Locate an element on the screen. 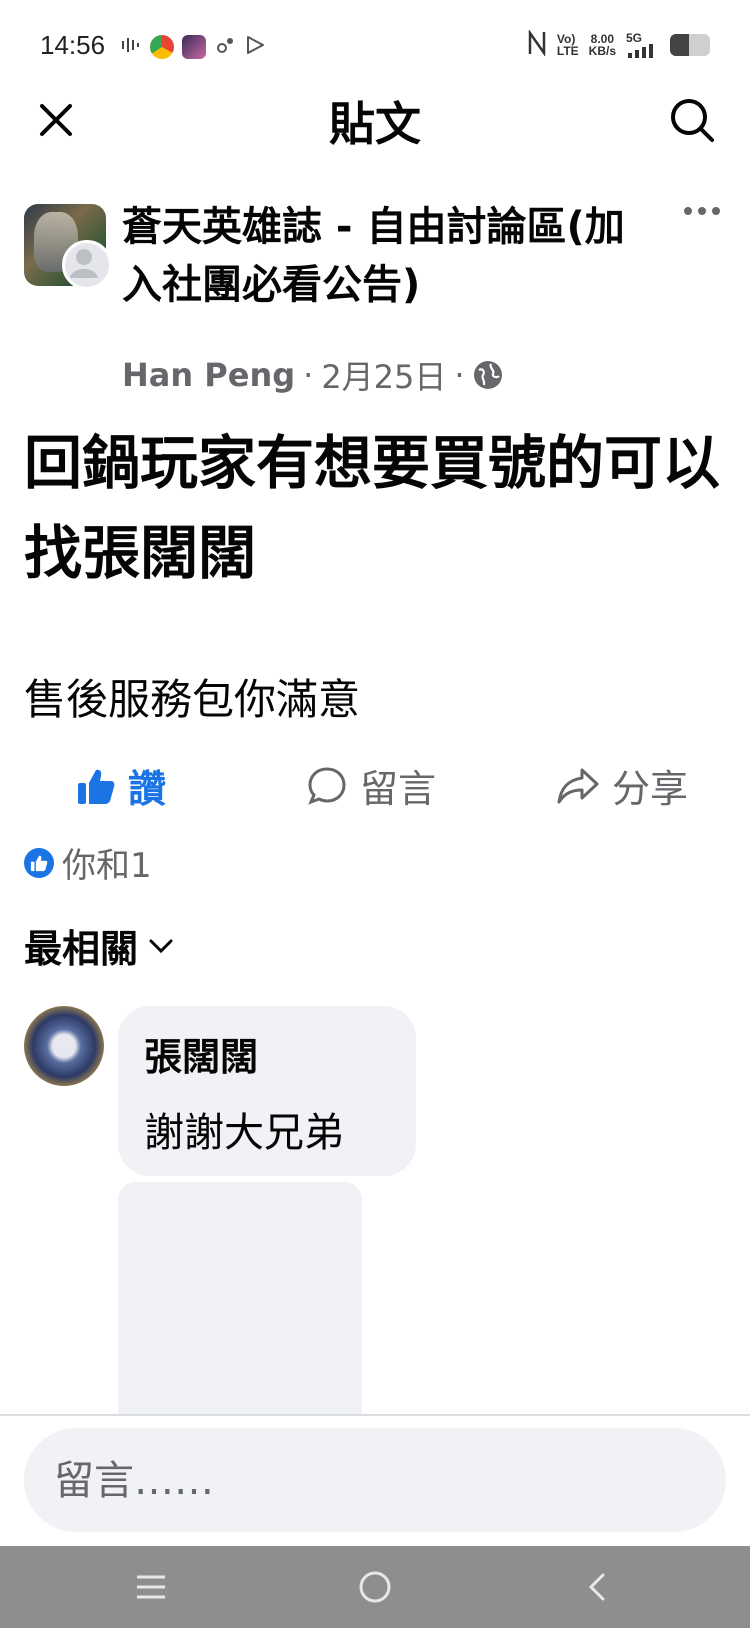 The height and width of the screenshot is (1628, 750). back-button is located at coordinates (597, 1587).